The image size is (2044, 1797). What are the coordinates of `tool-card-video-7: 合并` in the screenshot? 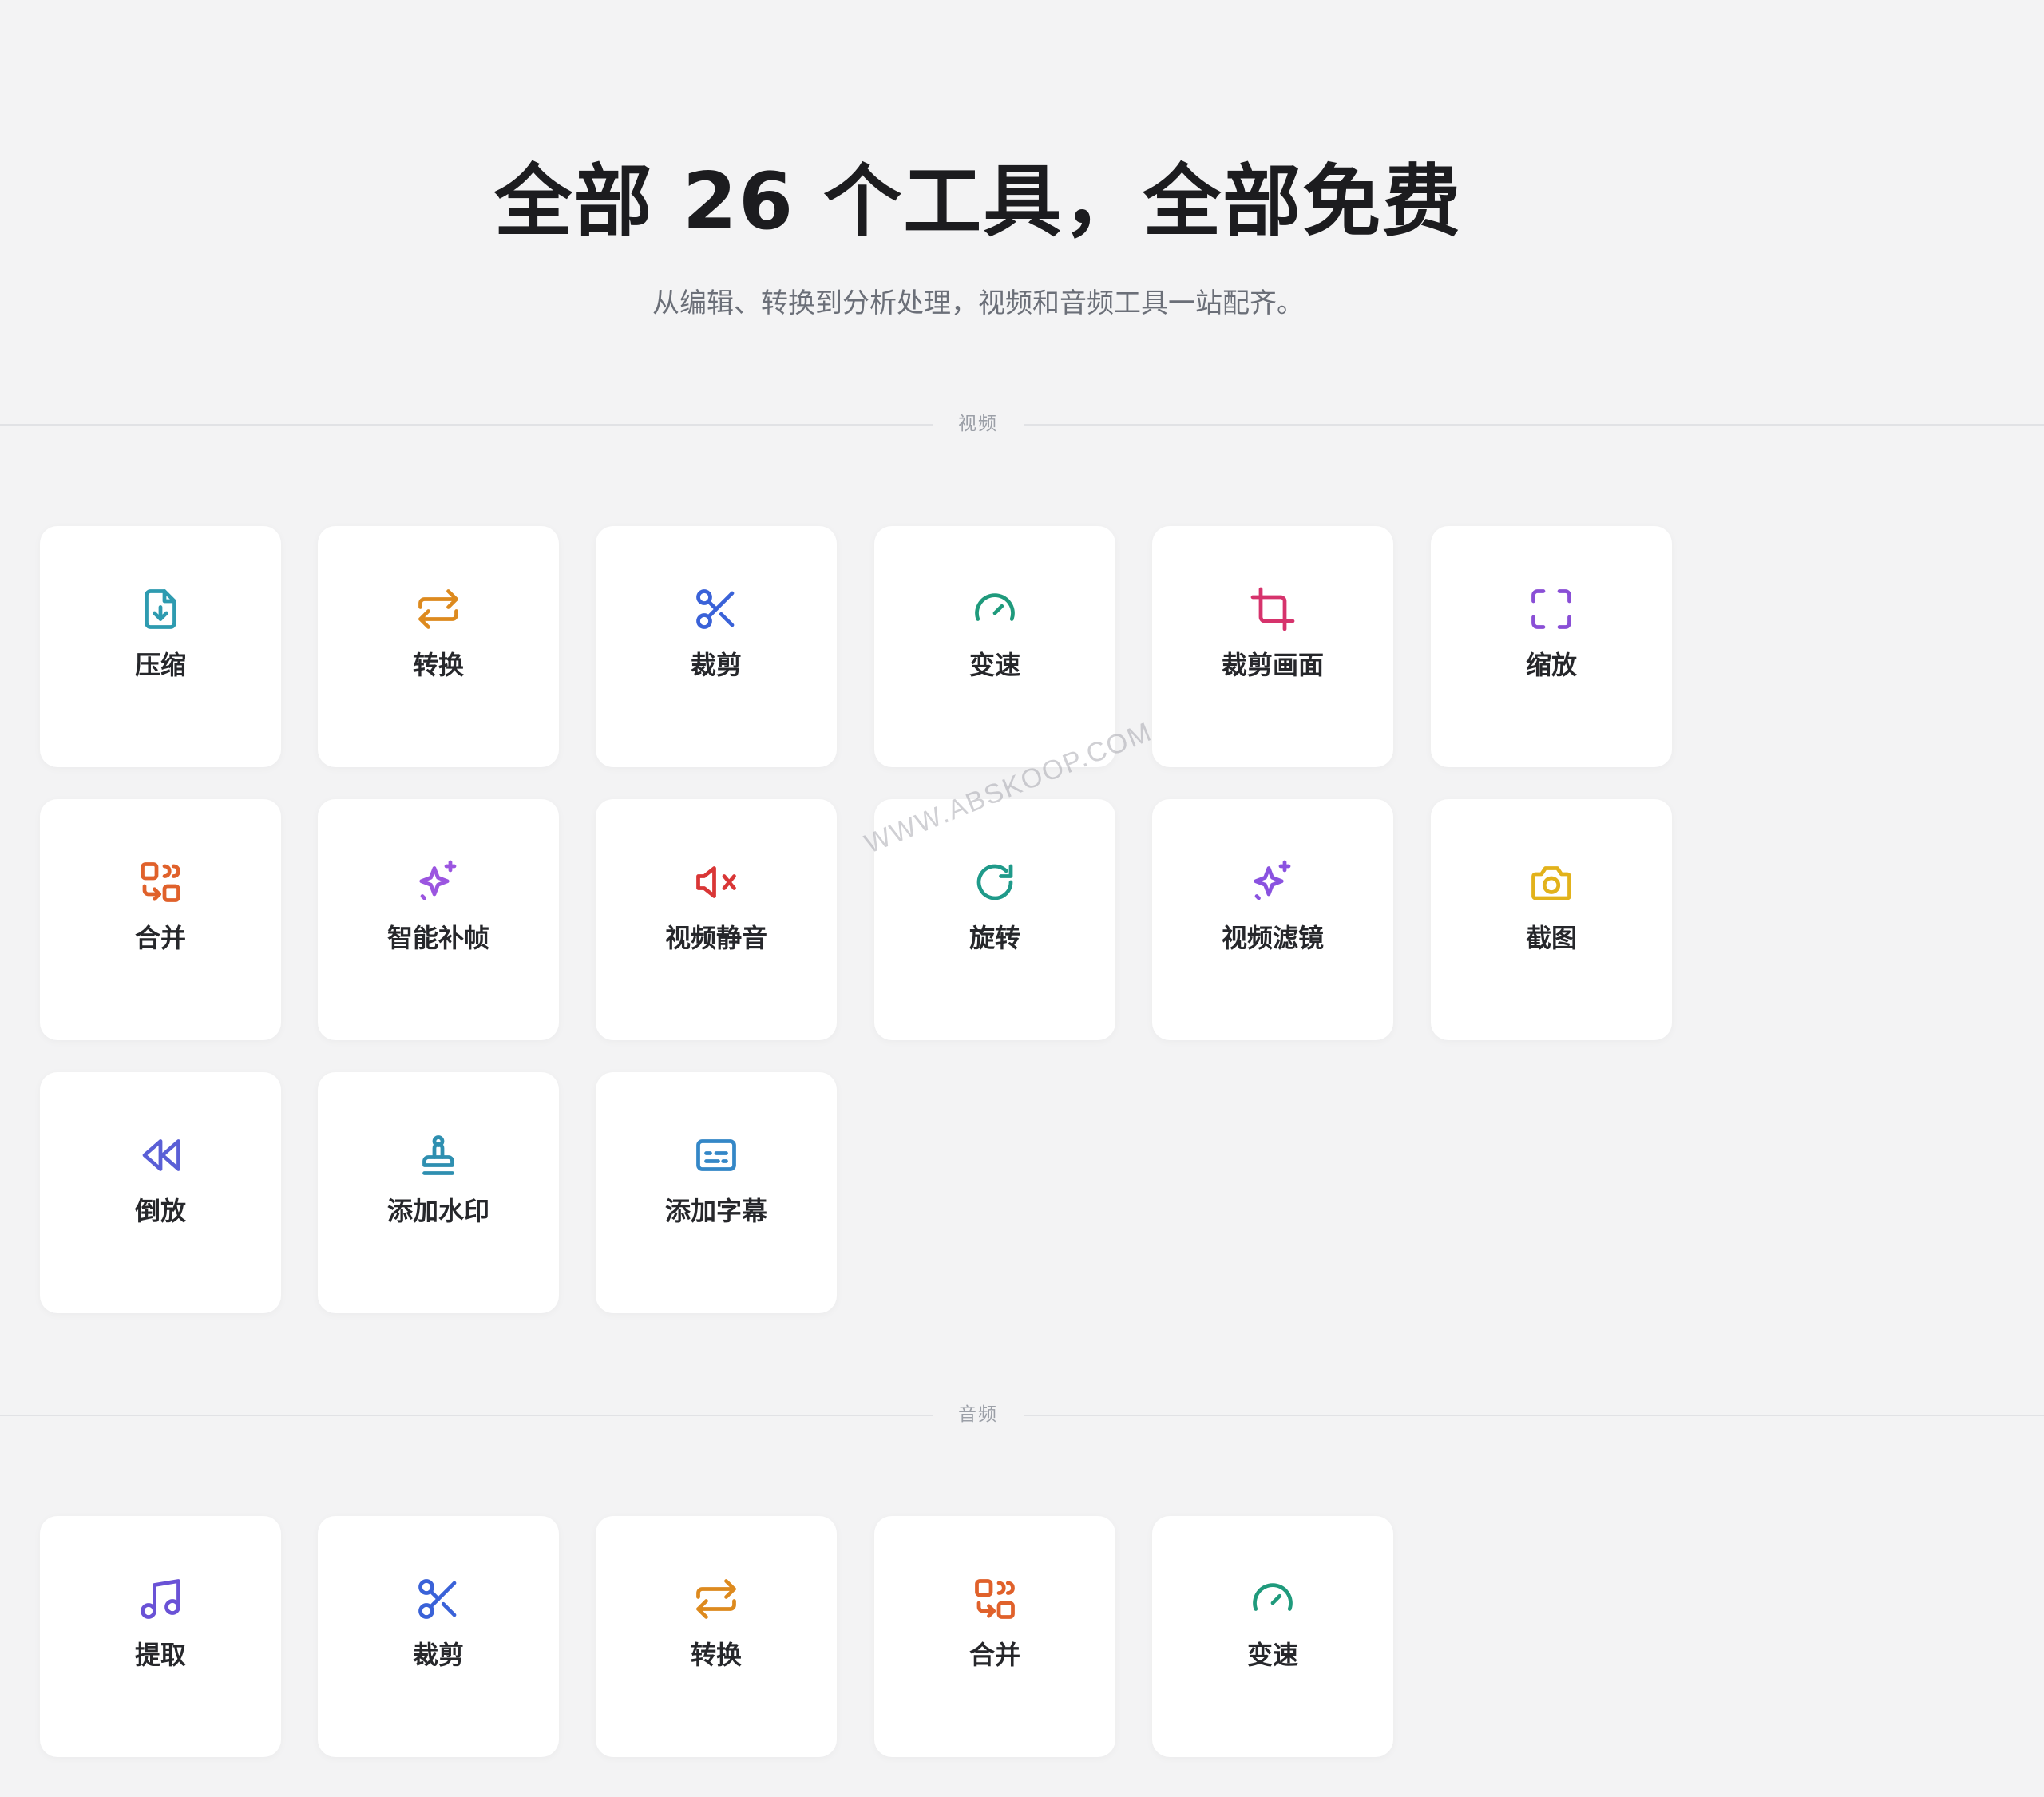 It's located at (160, 919).